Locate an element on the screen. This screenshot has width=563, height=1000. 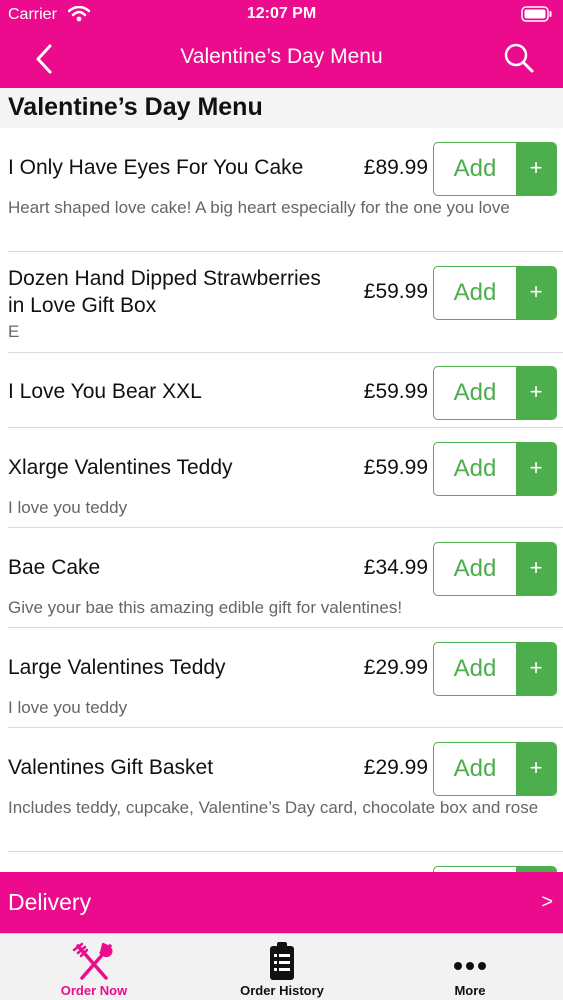
section-header: Valentine’s Day Menu is located at coordinates (281, 108).